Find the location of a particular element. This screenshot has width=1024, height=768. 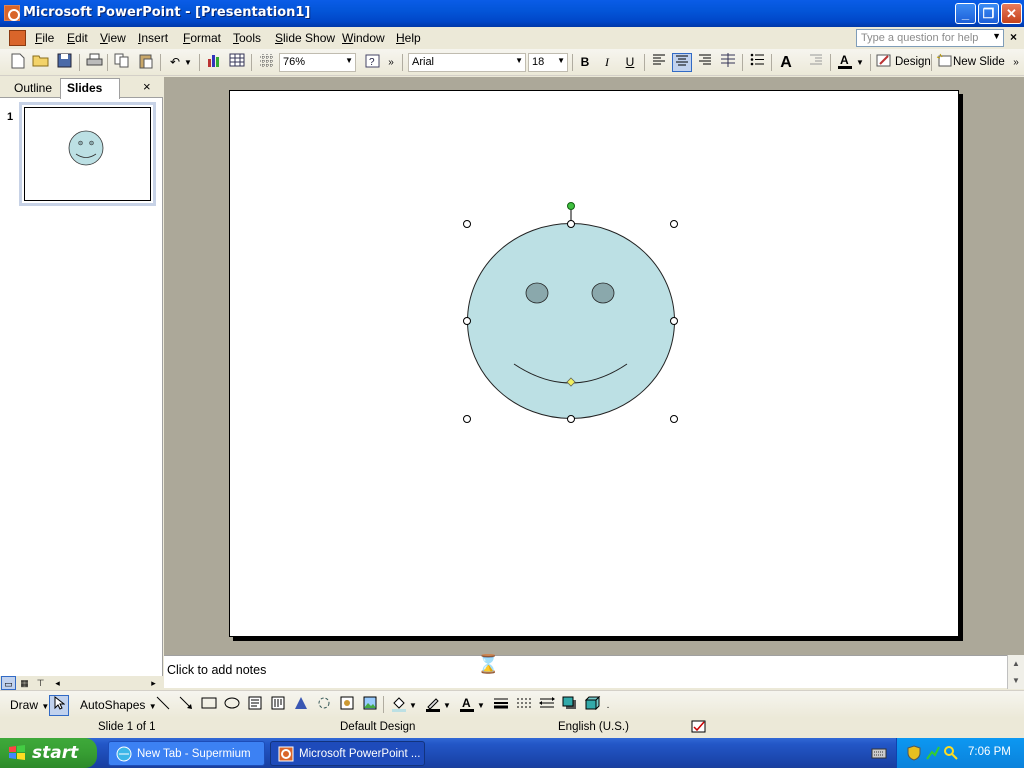

smiley-face-shape is located at coordinates (571, 321).